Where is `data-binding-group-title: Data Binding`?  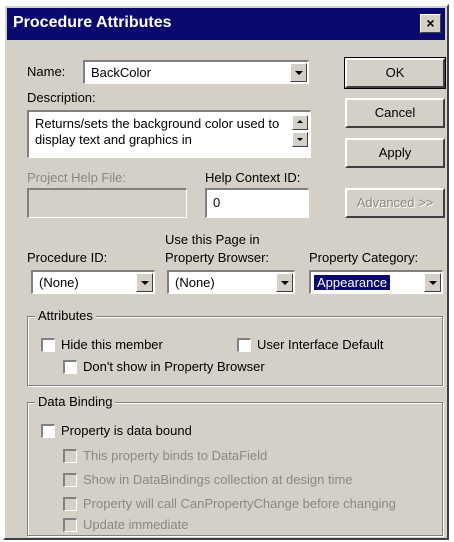
data-binding-group-title: Data Binding is located at coordinates (75, 401).